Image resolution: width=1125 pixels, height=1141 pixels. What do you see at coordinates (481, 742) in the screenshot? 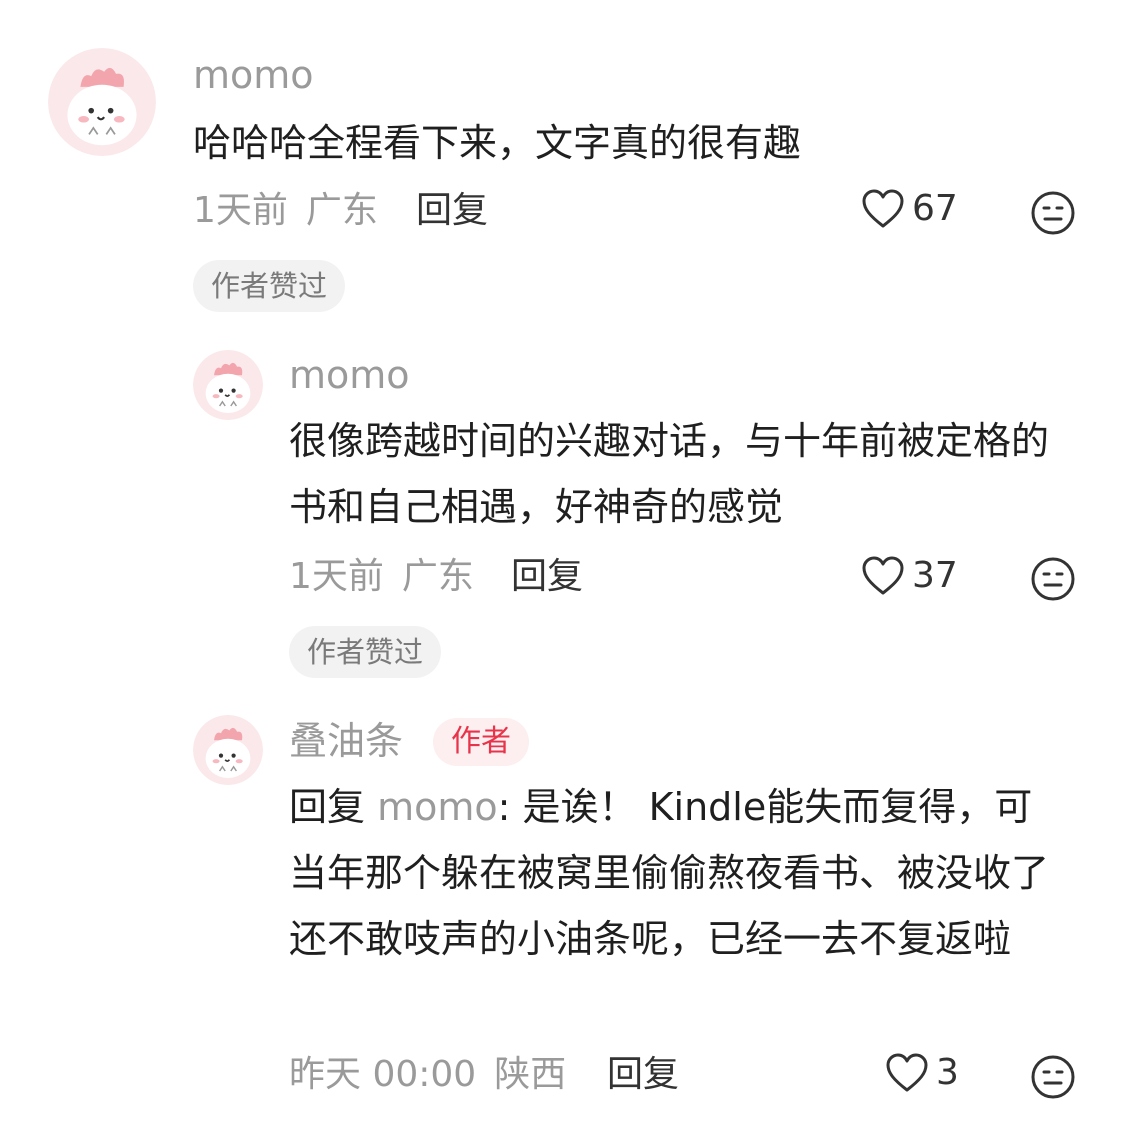
I see `author-tag: 作者` at bounding box center [481, 742].